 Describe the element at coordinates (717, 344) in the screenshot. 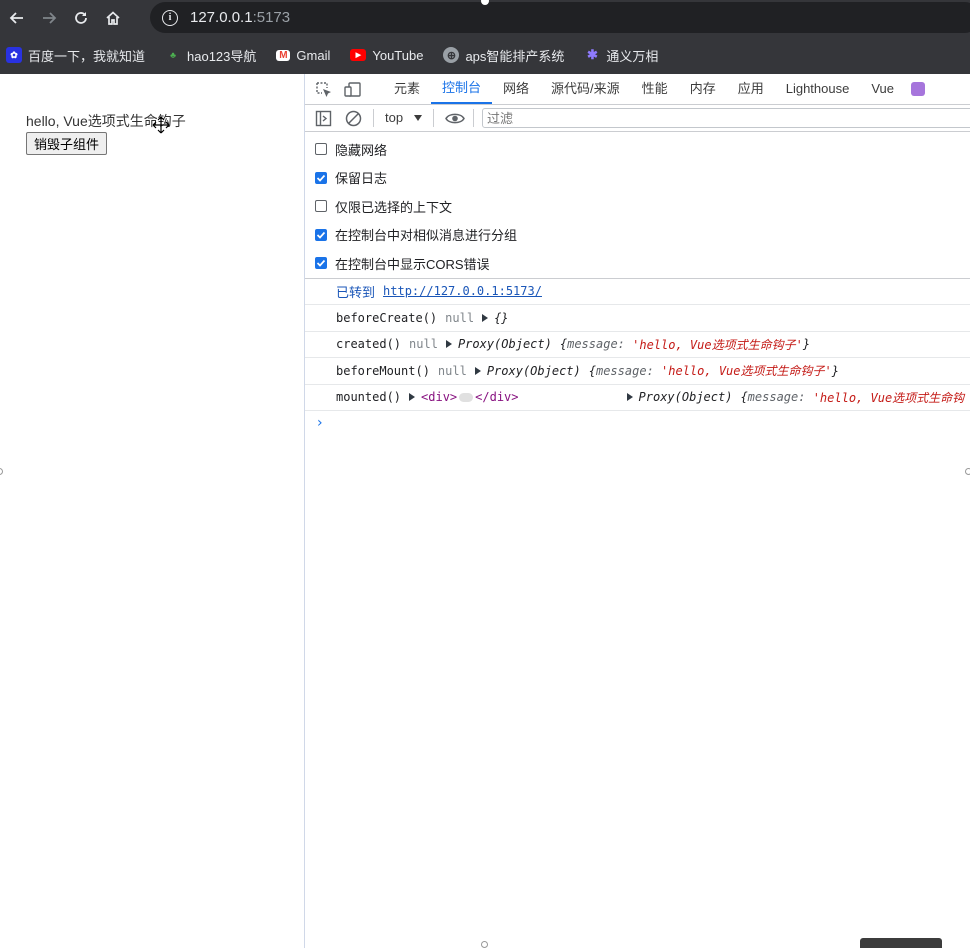

I see `log-string: 'hello, Vue选项式生命钩子'` at that location.